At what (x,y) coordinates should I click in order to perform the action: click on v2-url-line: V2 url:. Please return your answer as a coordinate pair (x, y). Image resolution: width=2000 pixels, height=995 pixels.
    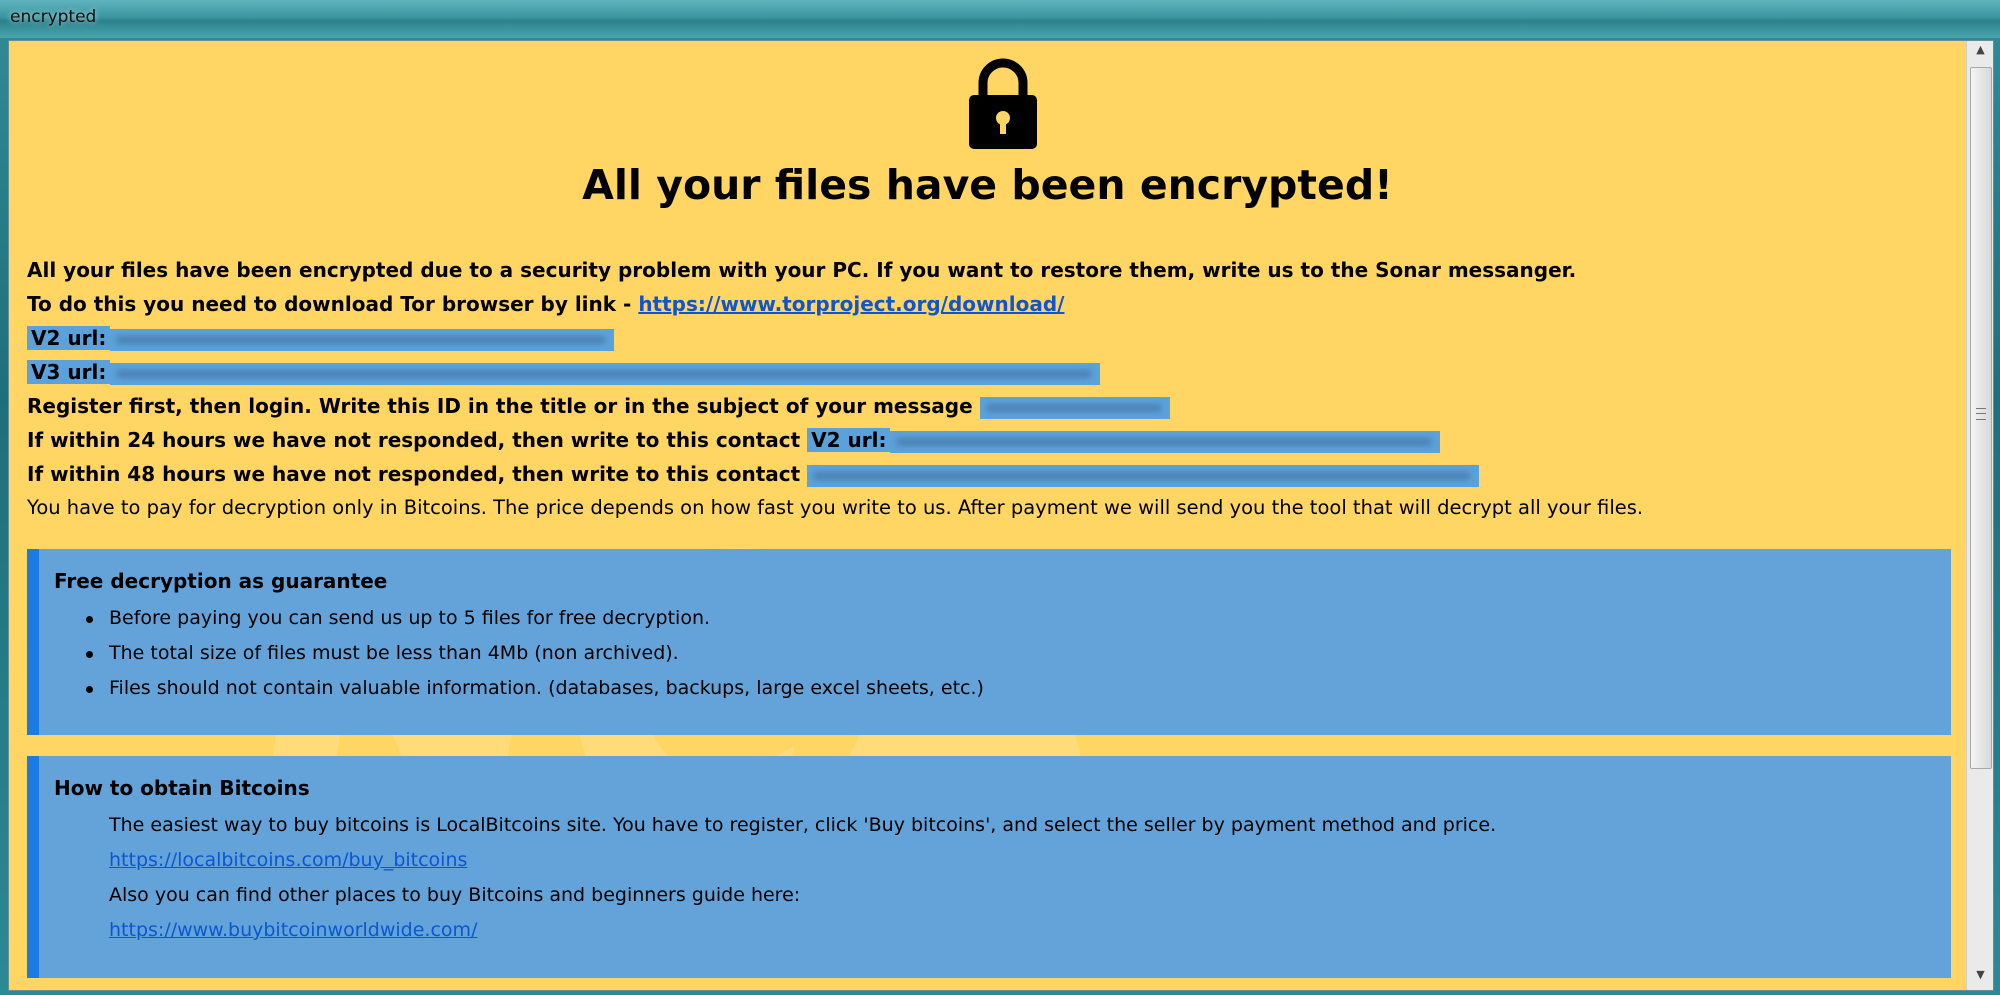
    Looking at the image, I should click on (321, 338).